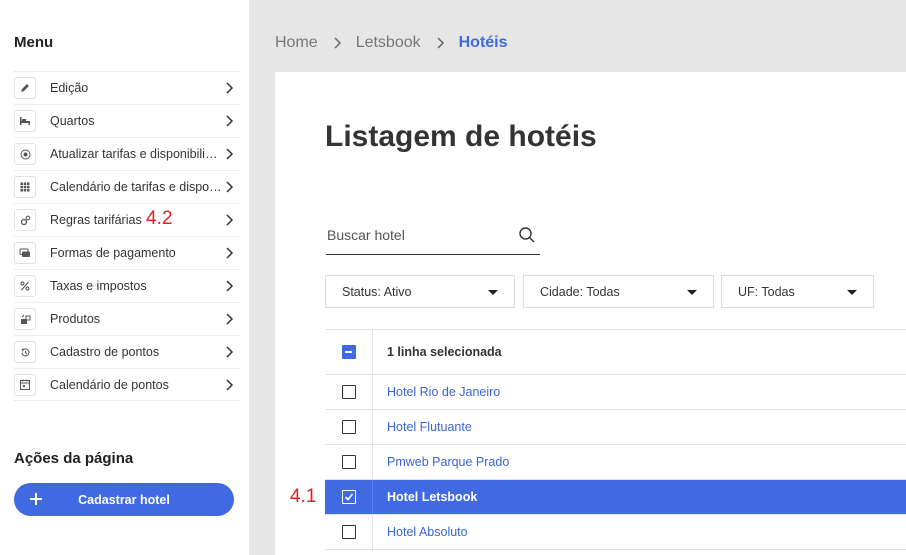 Image resolution: width=906 pixels, height=555 pixels. What do you see at coordinates (615, 462) in the screenshot?
I see `table-row: Pmweb Parque Prado` at bounding box center [615, 462].